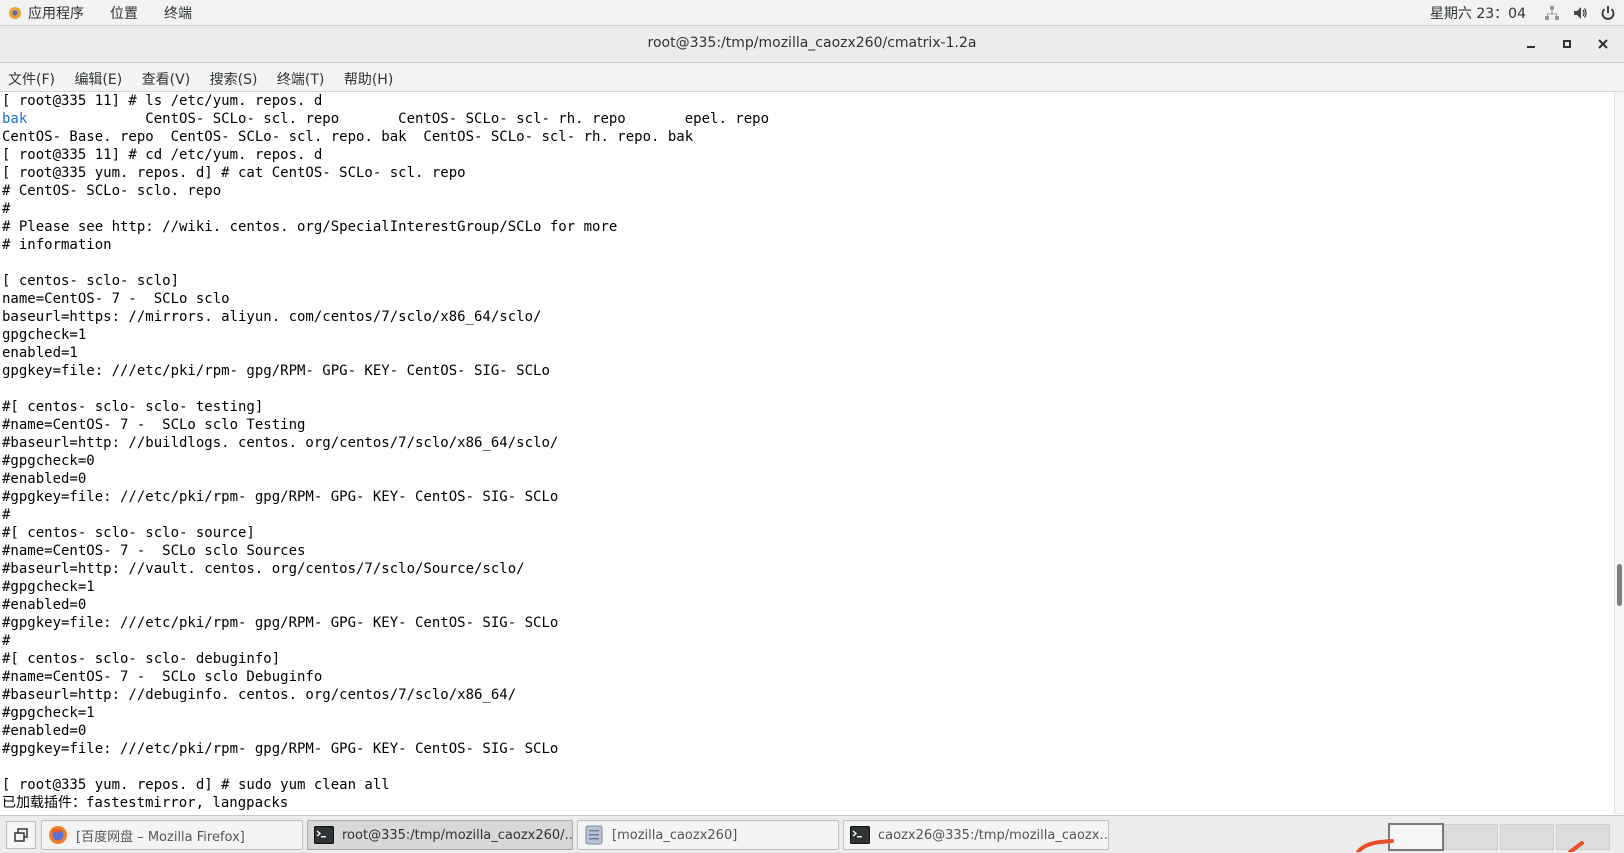 This screenshot has width=1624, height=853. I want to click on places-menu: 位置, so click(124, 13).